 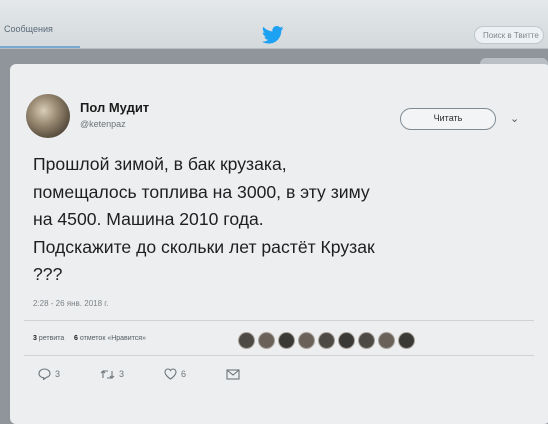 What do you see at coordinates (28, 29) in the screenshot?
I see `messages-link: Сообщения` at bounding box center [28, 29].